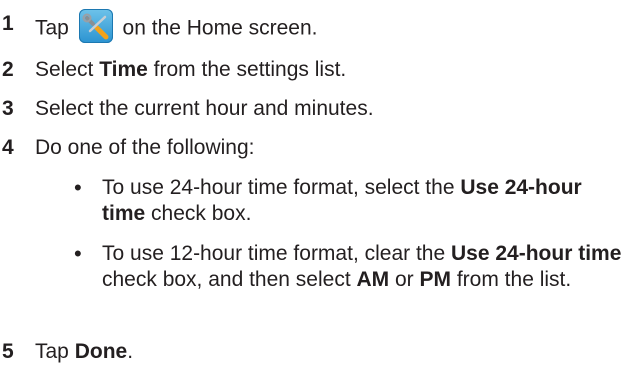 This screenshot has width=642, height=377. Describe the element at coordinates (404, 279) in the screenshot. I see `bullet-text-part: or` at that location.